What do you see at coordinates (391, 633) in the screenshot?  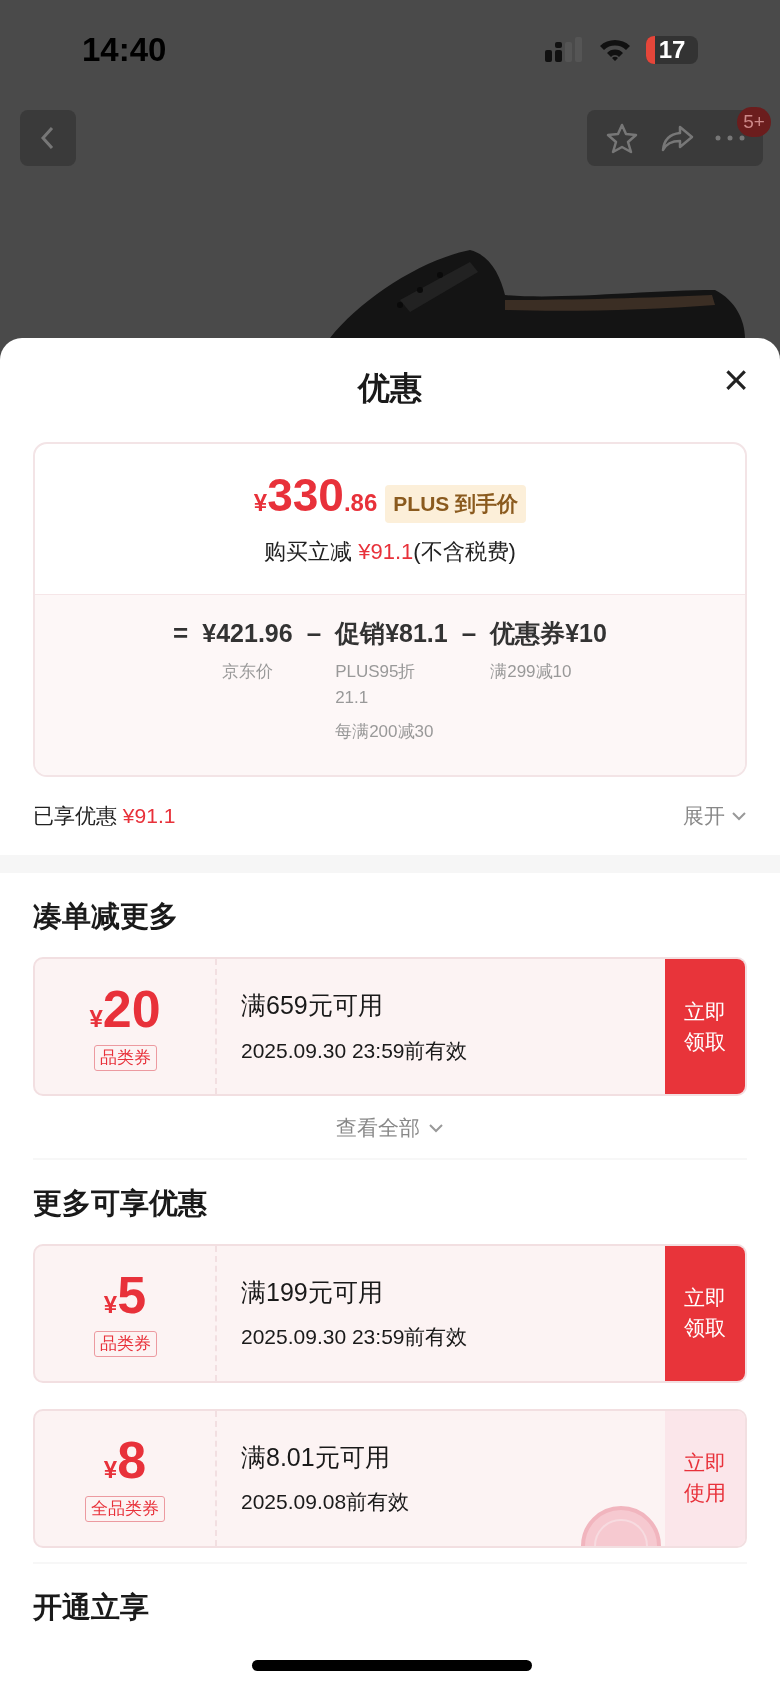 I see `breakdown-value: 促销¥81.1` at bounding box center [391, 633].